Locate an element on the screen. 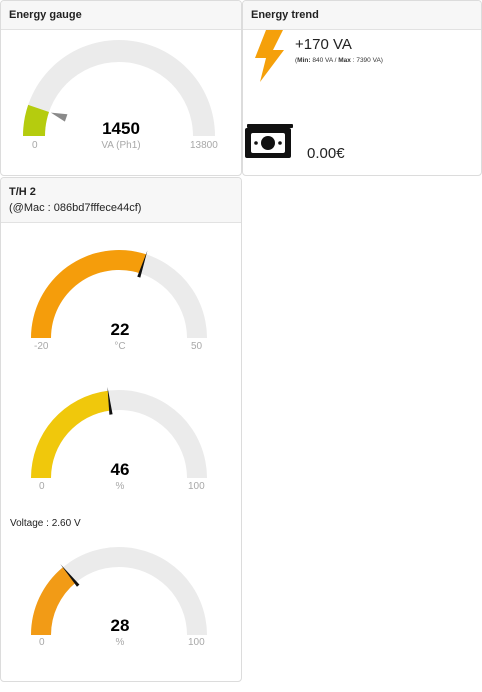 Image resolution: width=482 pixels, height=692 pixels. trend-min-value: 840 VA is located at coordinates (322, 60).